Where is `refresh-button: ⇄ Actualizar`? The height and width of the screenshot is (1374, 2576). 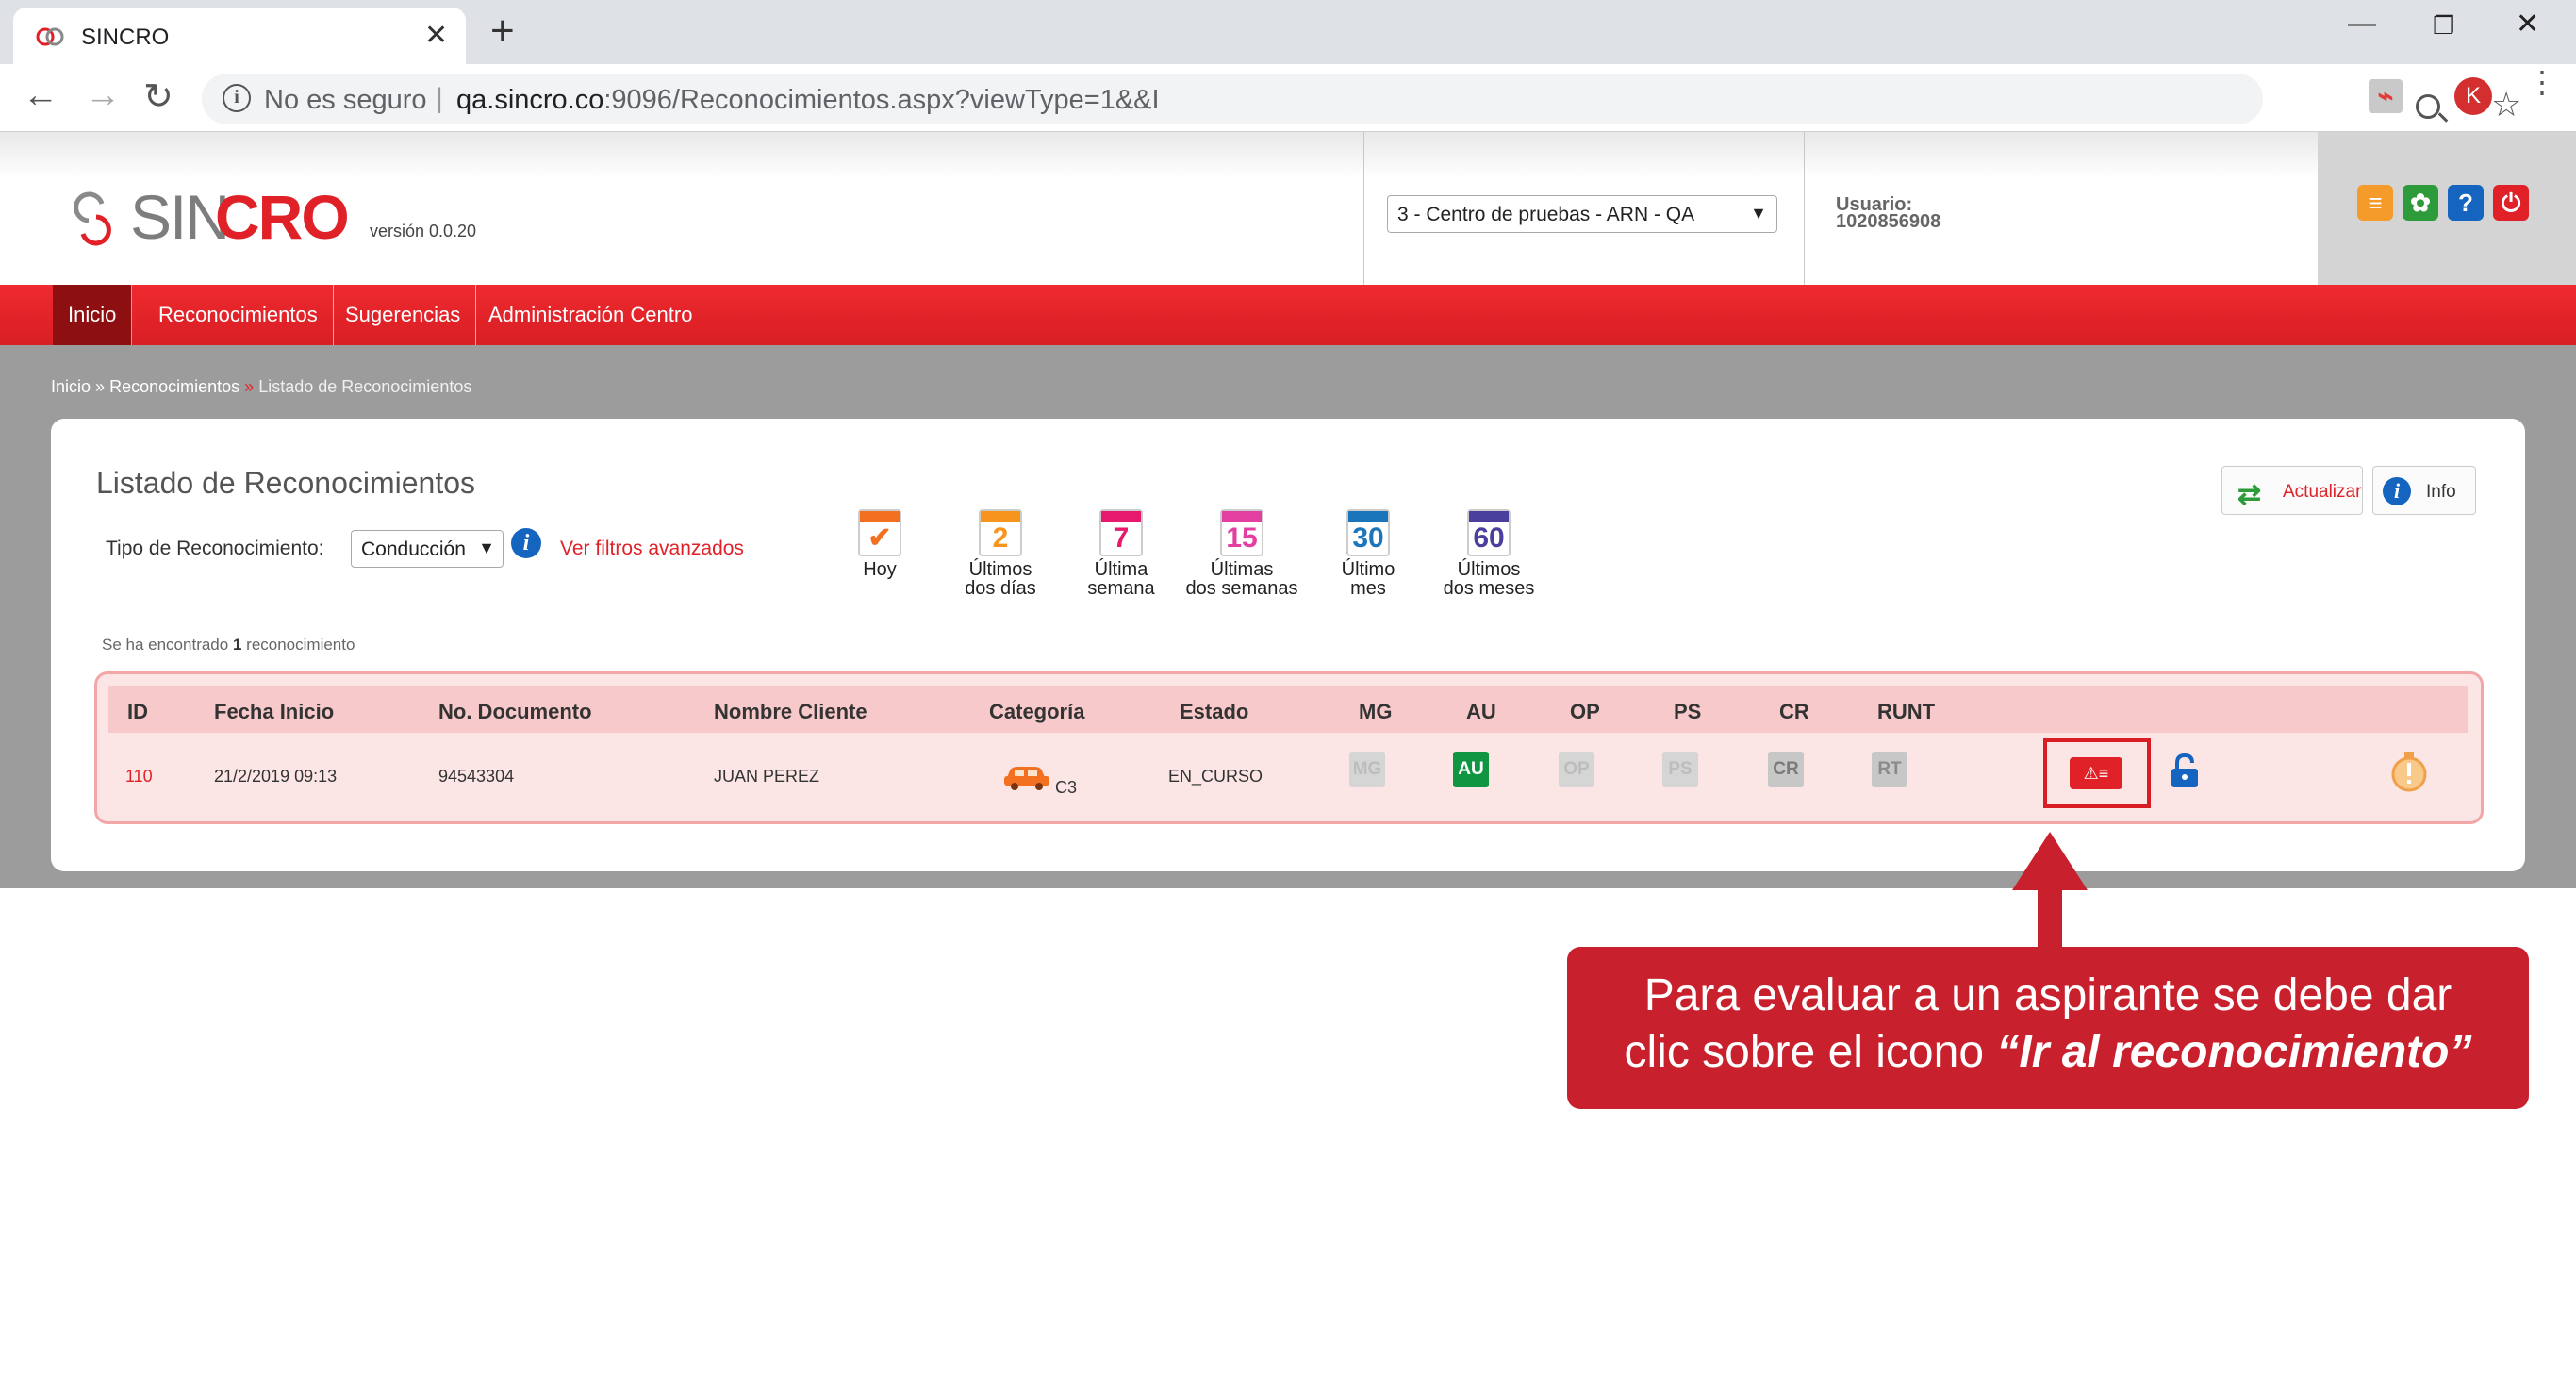 refresh-button: ⇄ Actualizar is located at coordinates (2292, 490).